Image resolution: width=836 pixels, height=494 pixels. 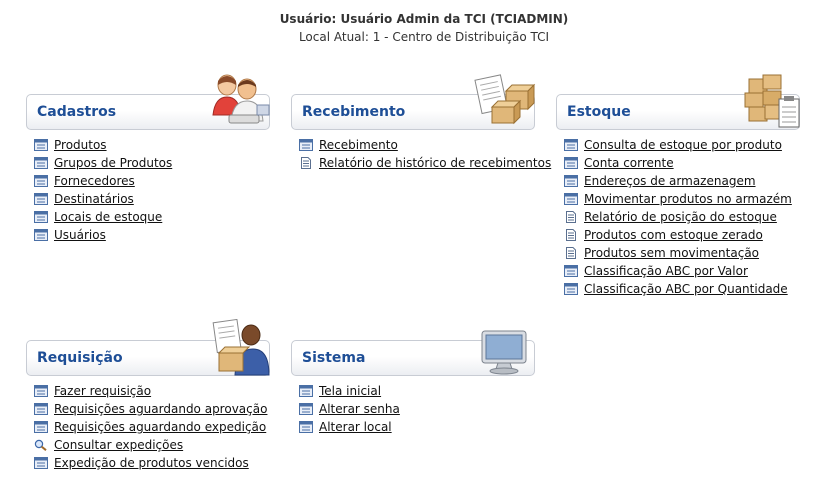 I want to click on menu-link: Fazer requisição, so click(x=102, y=391).